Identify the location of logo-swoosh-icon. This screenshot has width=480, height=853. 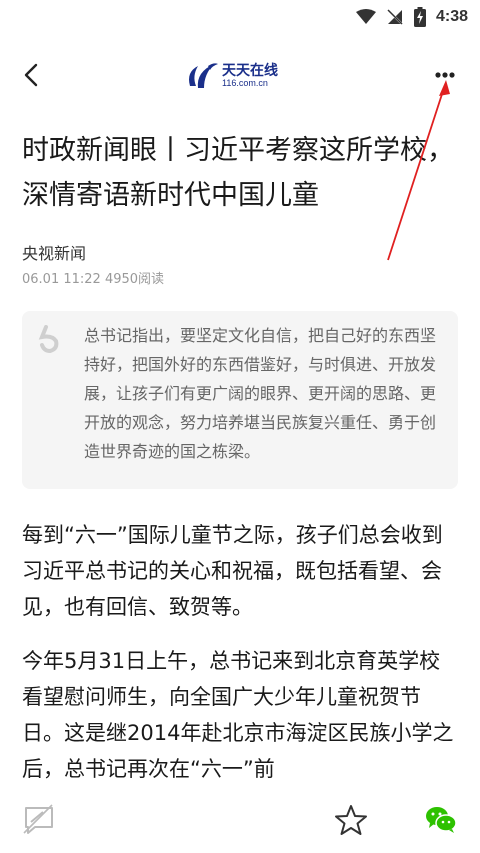
(203, 75).